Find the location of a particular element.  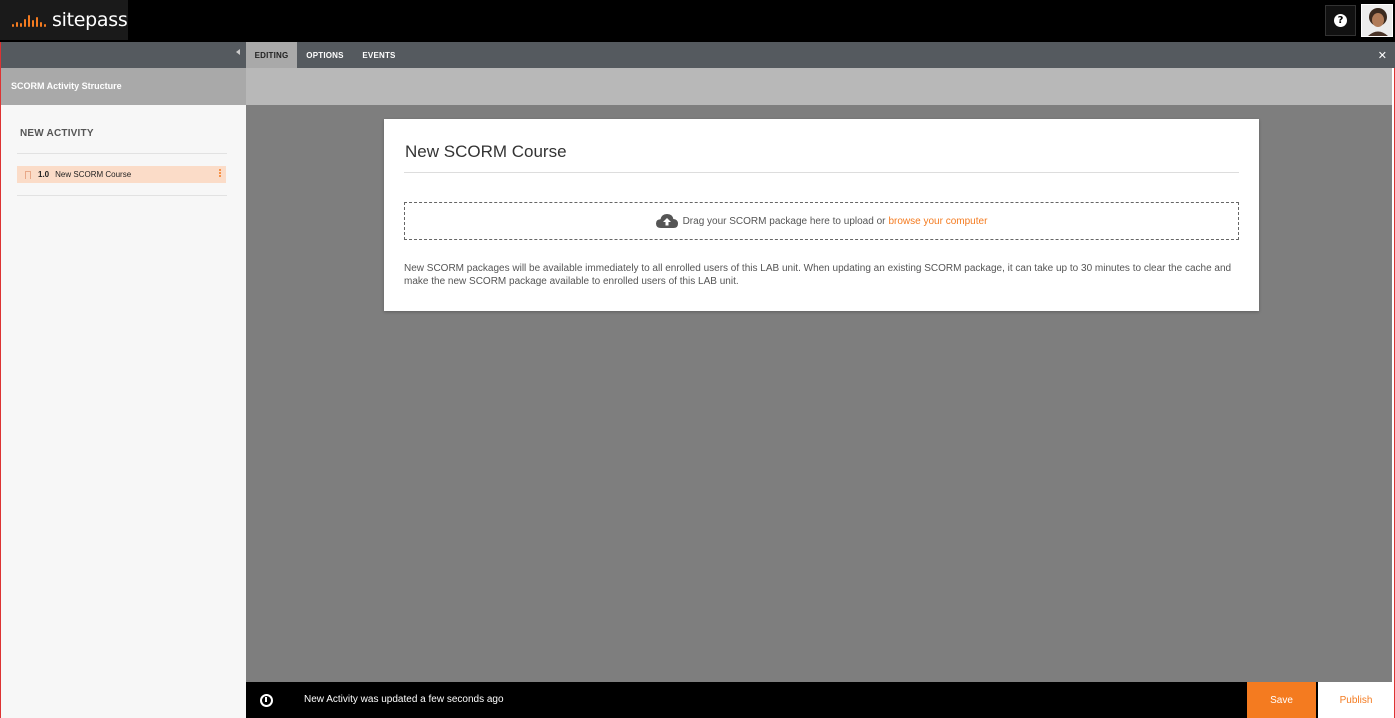

tab-events: EVENTS is located at coordinates (379, 55).